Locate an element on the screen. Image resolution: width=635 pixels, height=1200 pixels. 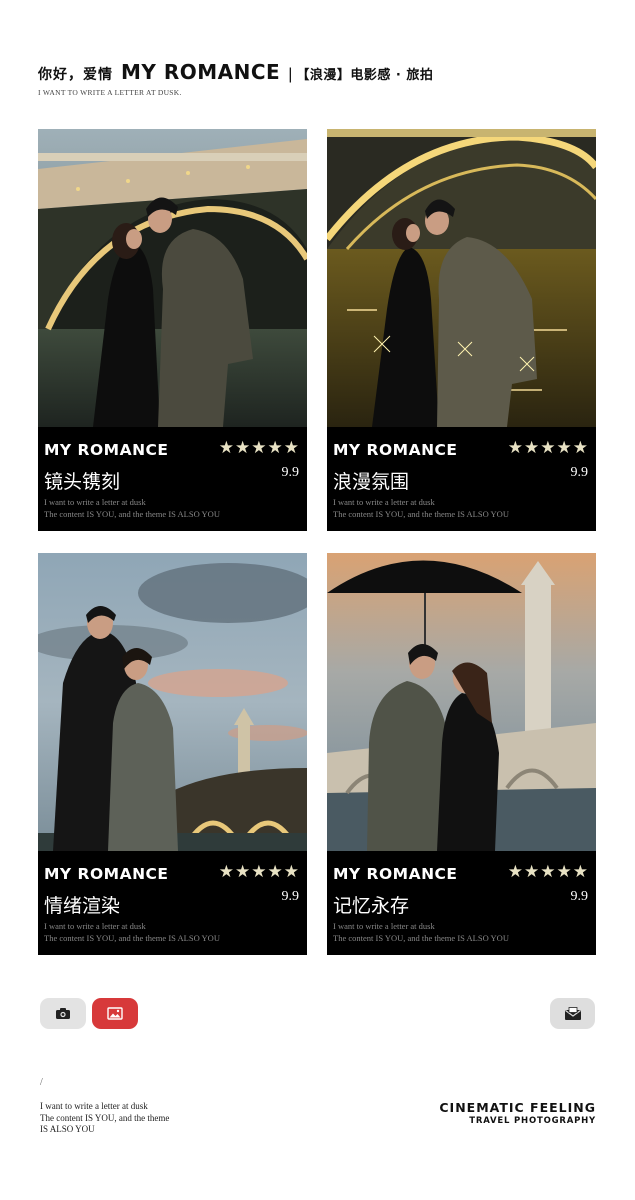
footer-brand-title: CINEMATIC FEELING is located at coordinates (517, 1107).